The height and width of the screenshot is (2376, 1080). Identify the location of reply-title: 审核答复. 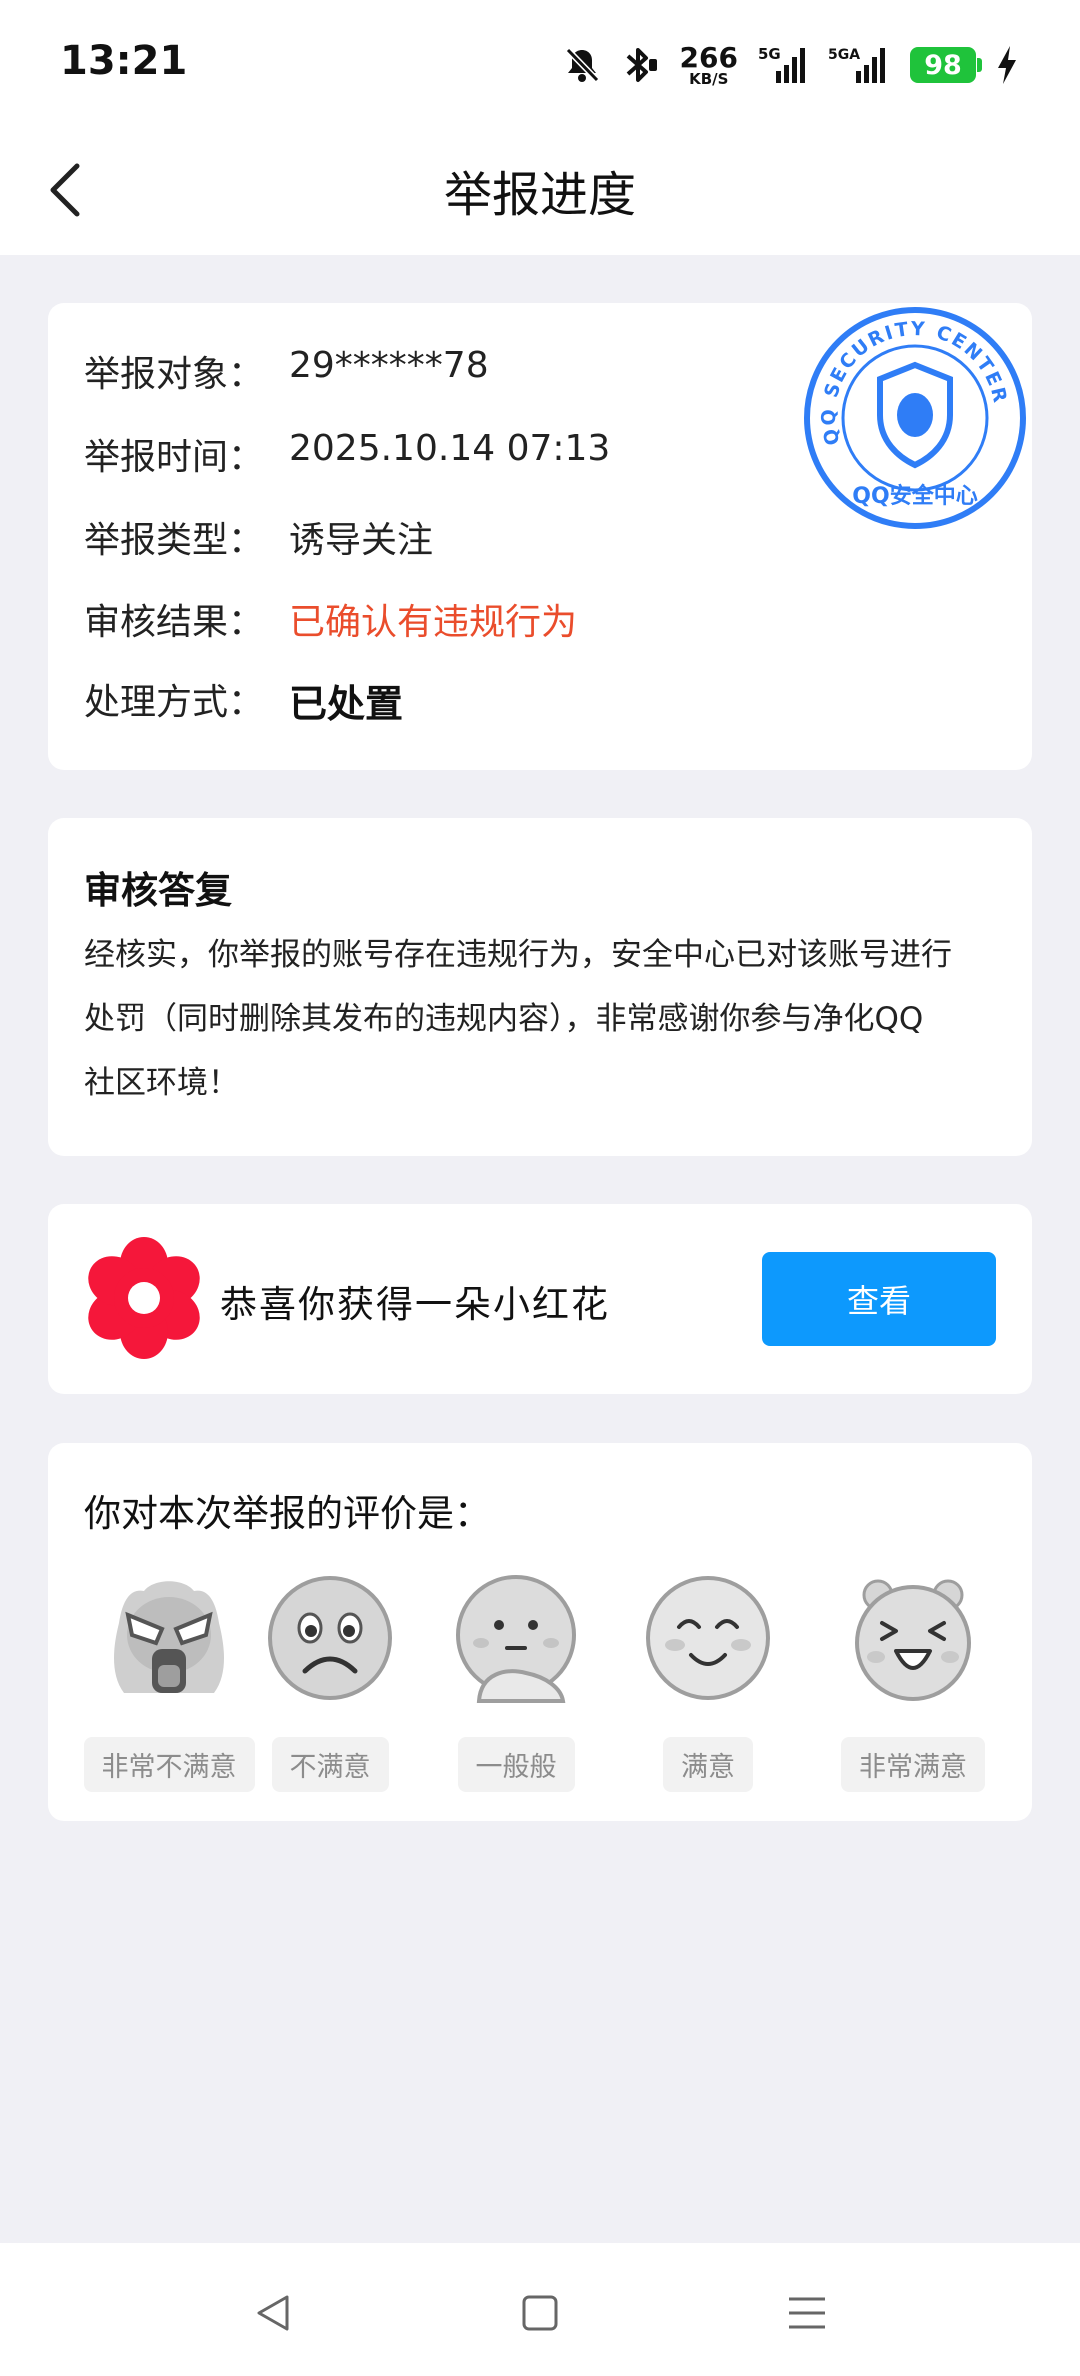
(158, 890).